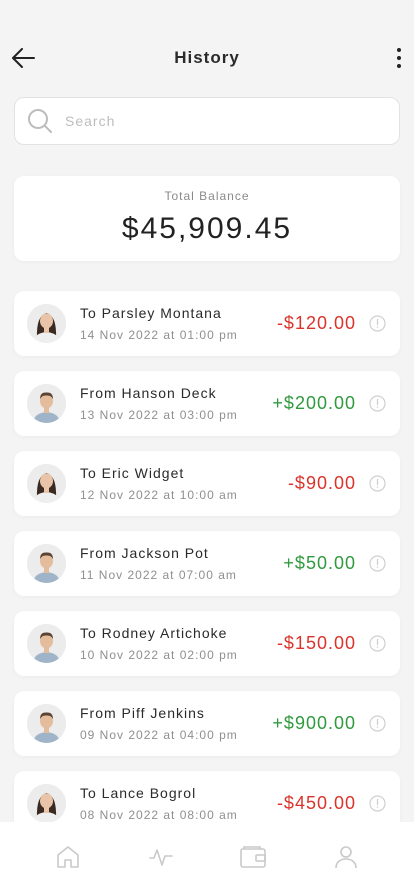  I want to click on transaction-amount: -$450.00, so click(316, 803).